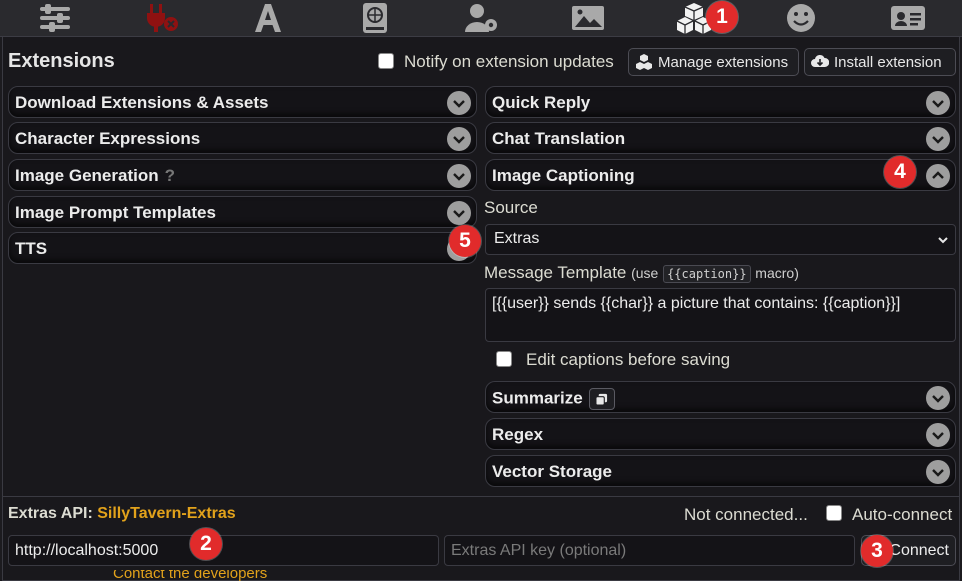  I want to click on auto-connect-label: Auto-connect, so click(902, 514).